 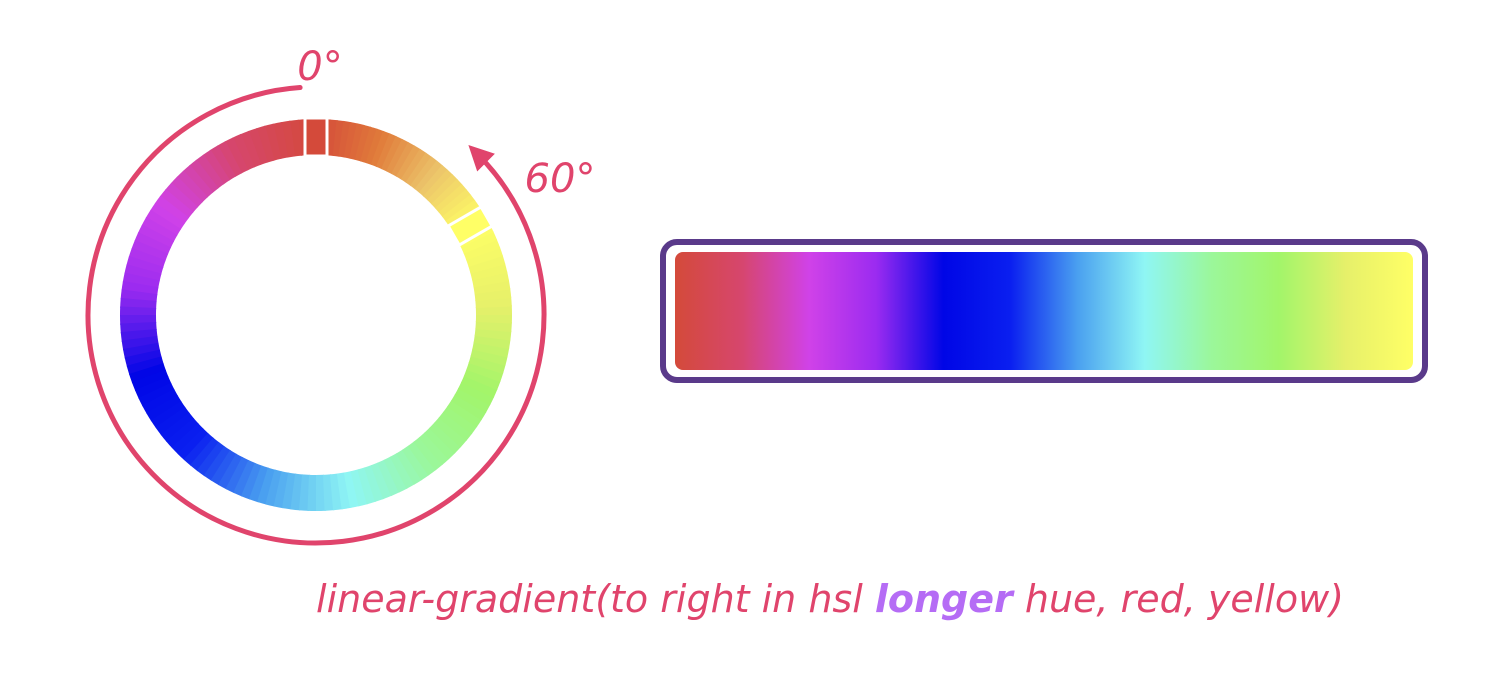 I want to click on start-hue-marker, so click(x=316, y=137).